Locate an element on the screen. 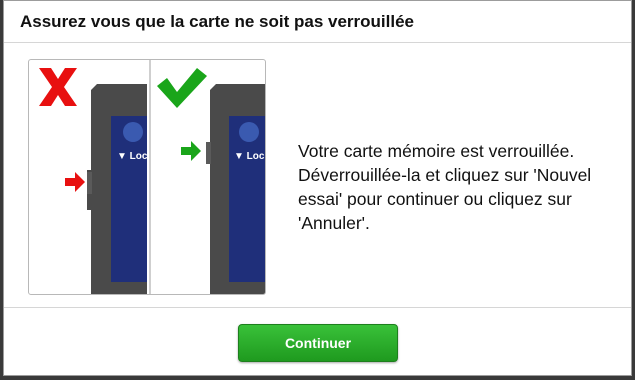 The image size is (635, 380). lock-switch is located at coordinates (89, 183).